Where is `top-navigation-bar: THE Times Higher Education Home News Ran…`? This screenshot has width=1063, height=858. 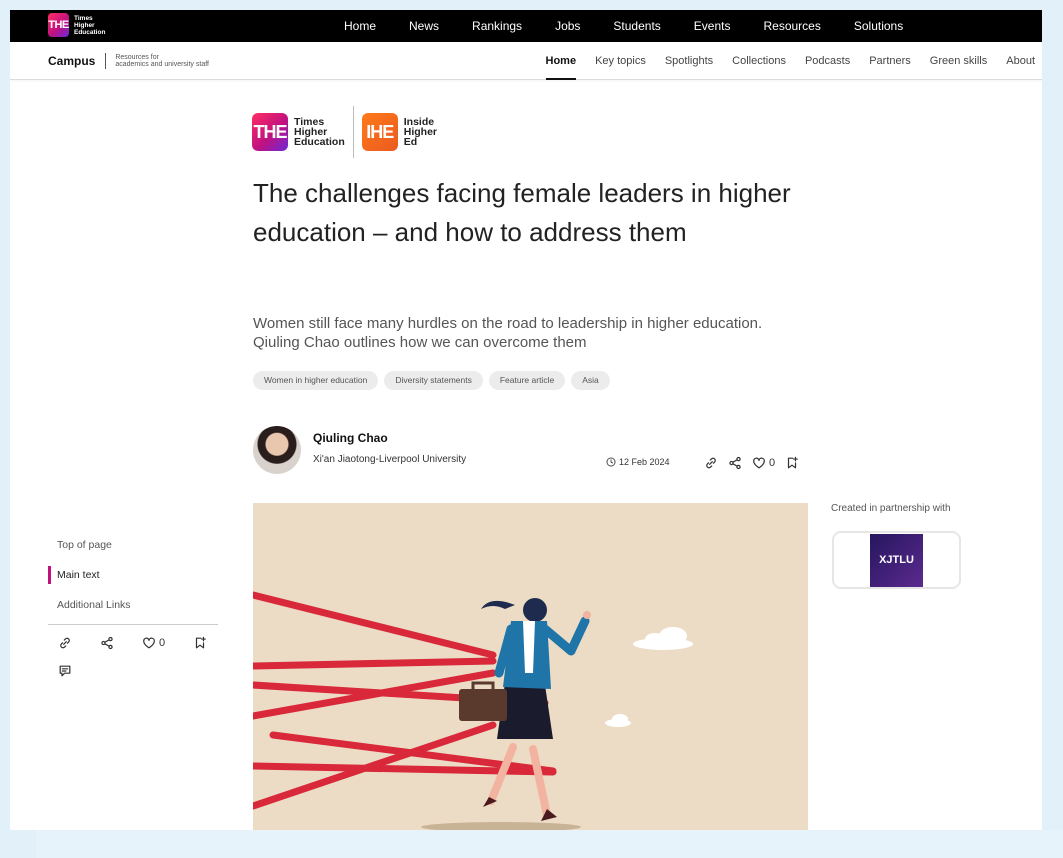 top-navigation-bar: THE Times Higher Education Home News Ran… is located at coordinates (526, 26).